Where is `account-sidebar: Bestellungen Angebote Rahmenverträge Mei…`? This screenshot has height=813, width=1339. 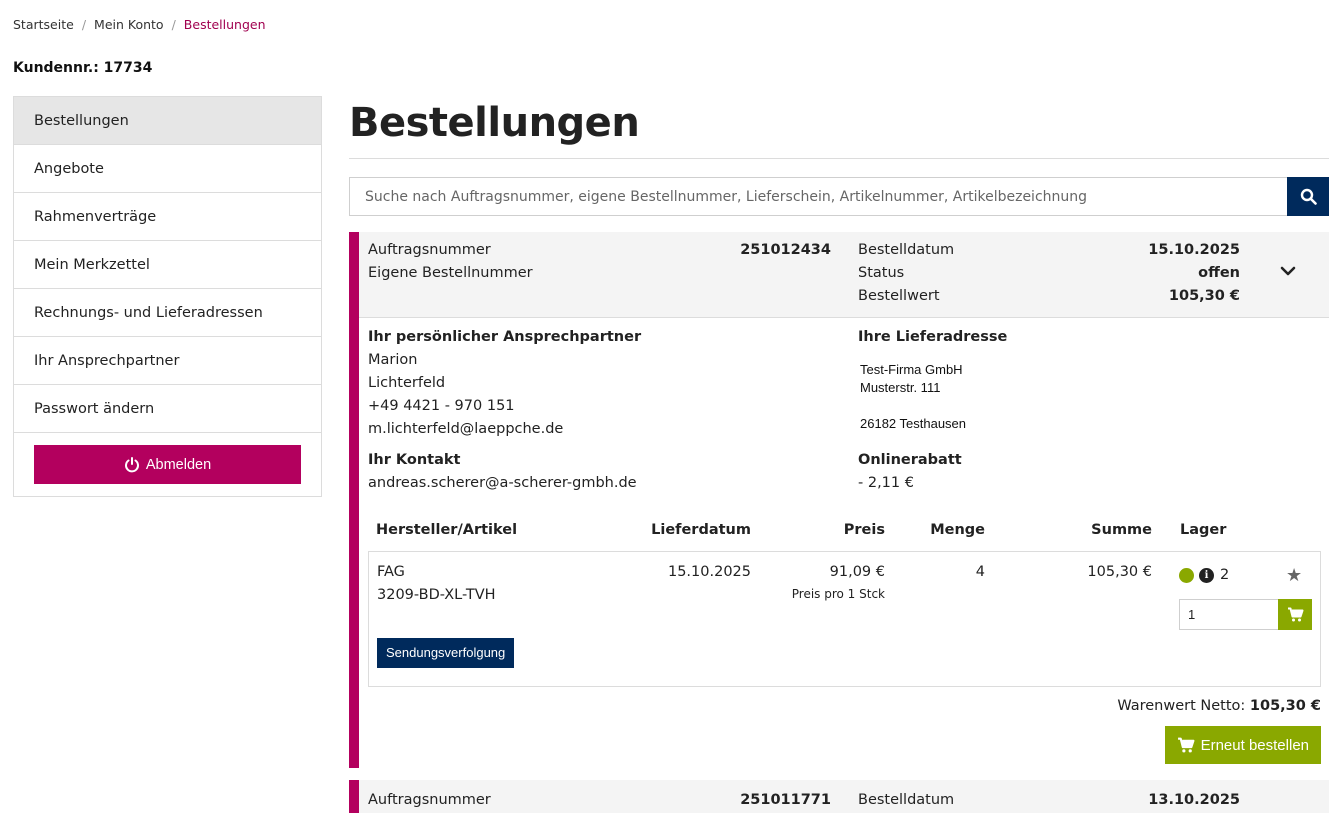 account-sidebar: Bestellungen Angebote Rahmenverträge Mei… is located at coordinates (167, 296).